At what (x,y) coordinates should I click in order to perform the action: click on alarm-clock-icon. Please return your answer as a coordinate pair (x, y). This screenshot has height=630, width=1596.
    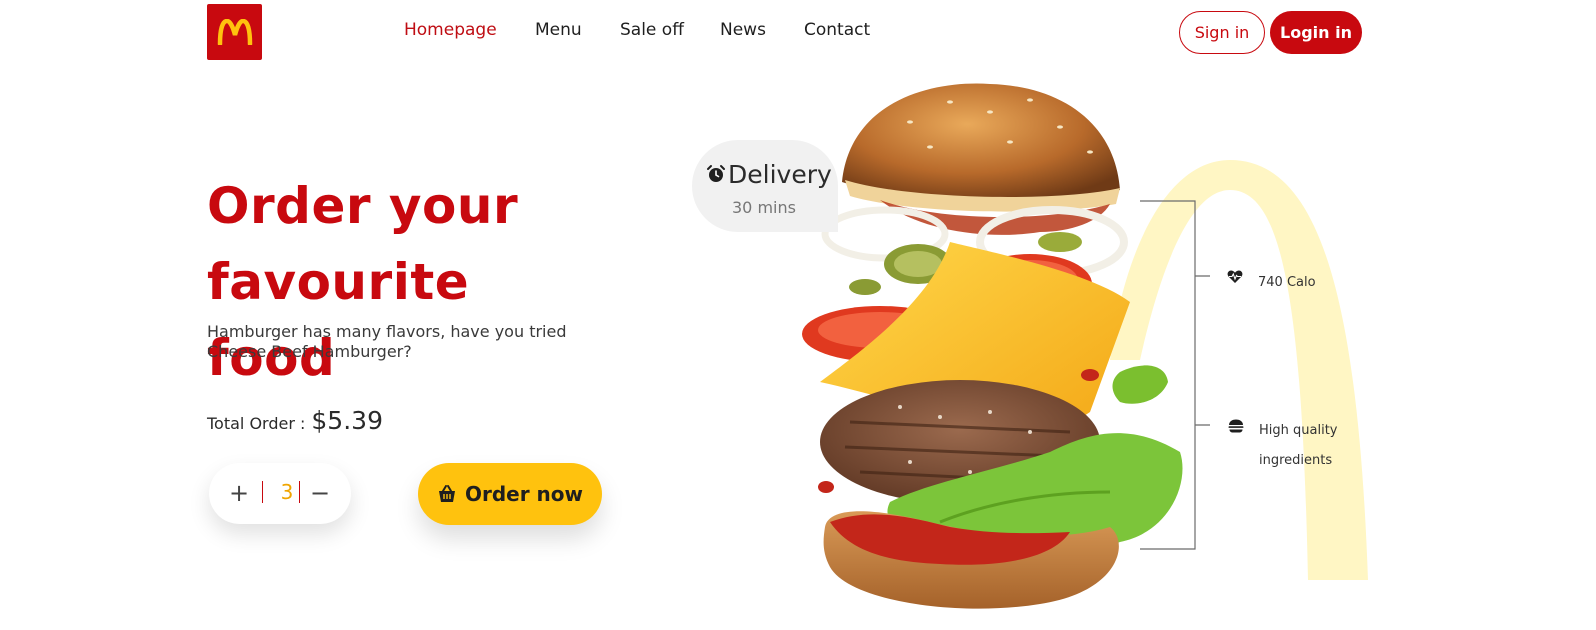
    Looking at the image, I should click on (716, 173).